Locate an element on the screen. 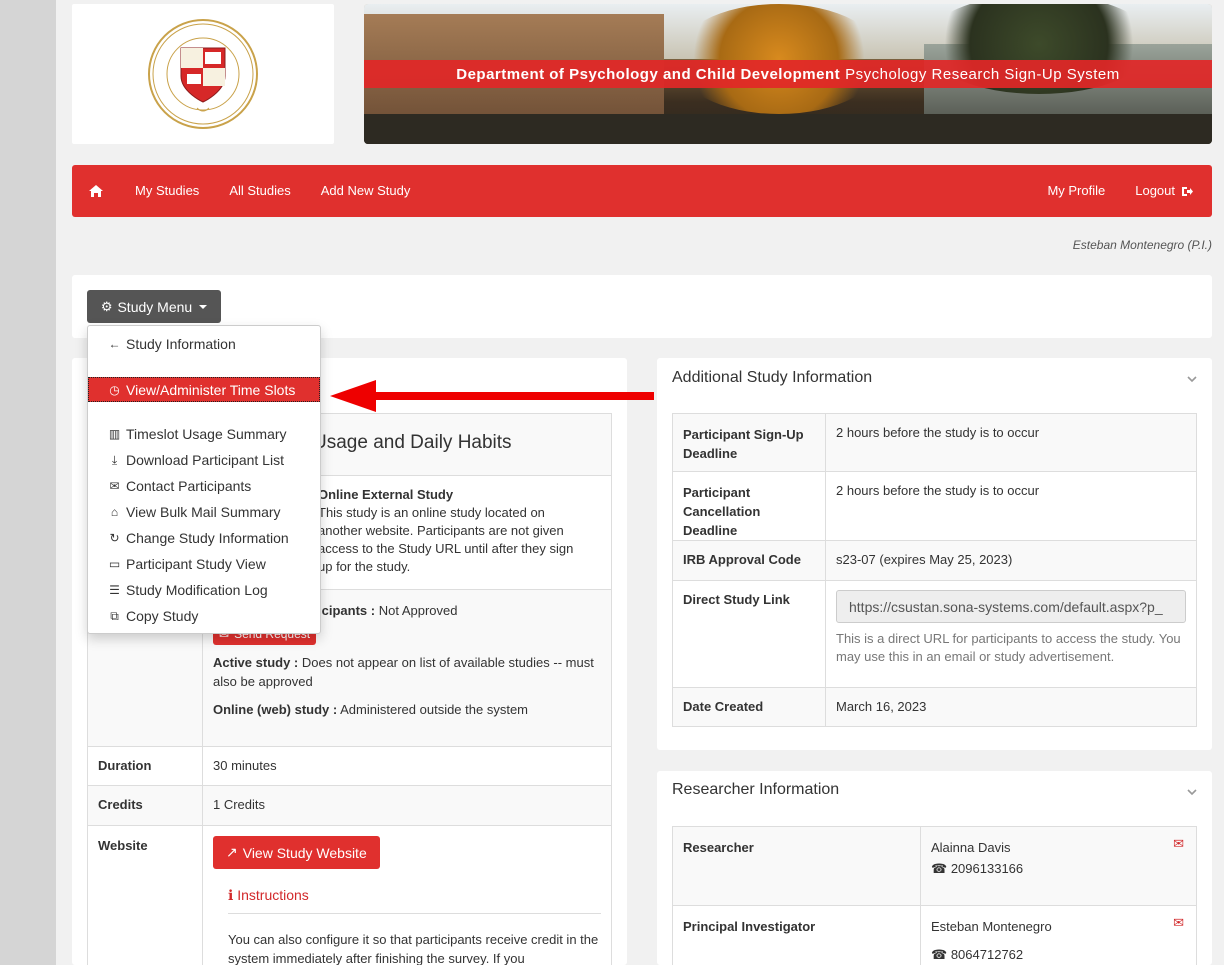 The image size is (1224, 965). menu-item-view-administer-time-slots: ◷ View/Administer Time Slots is located at coordinates (204, 389).